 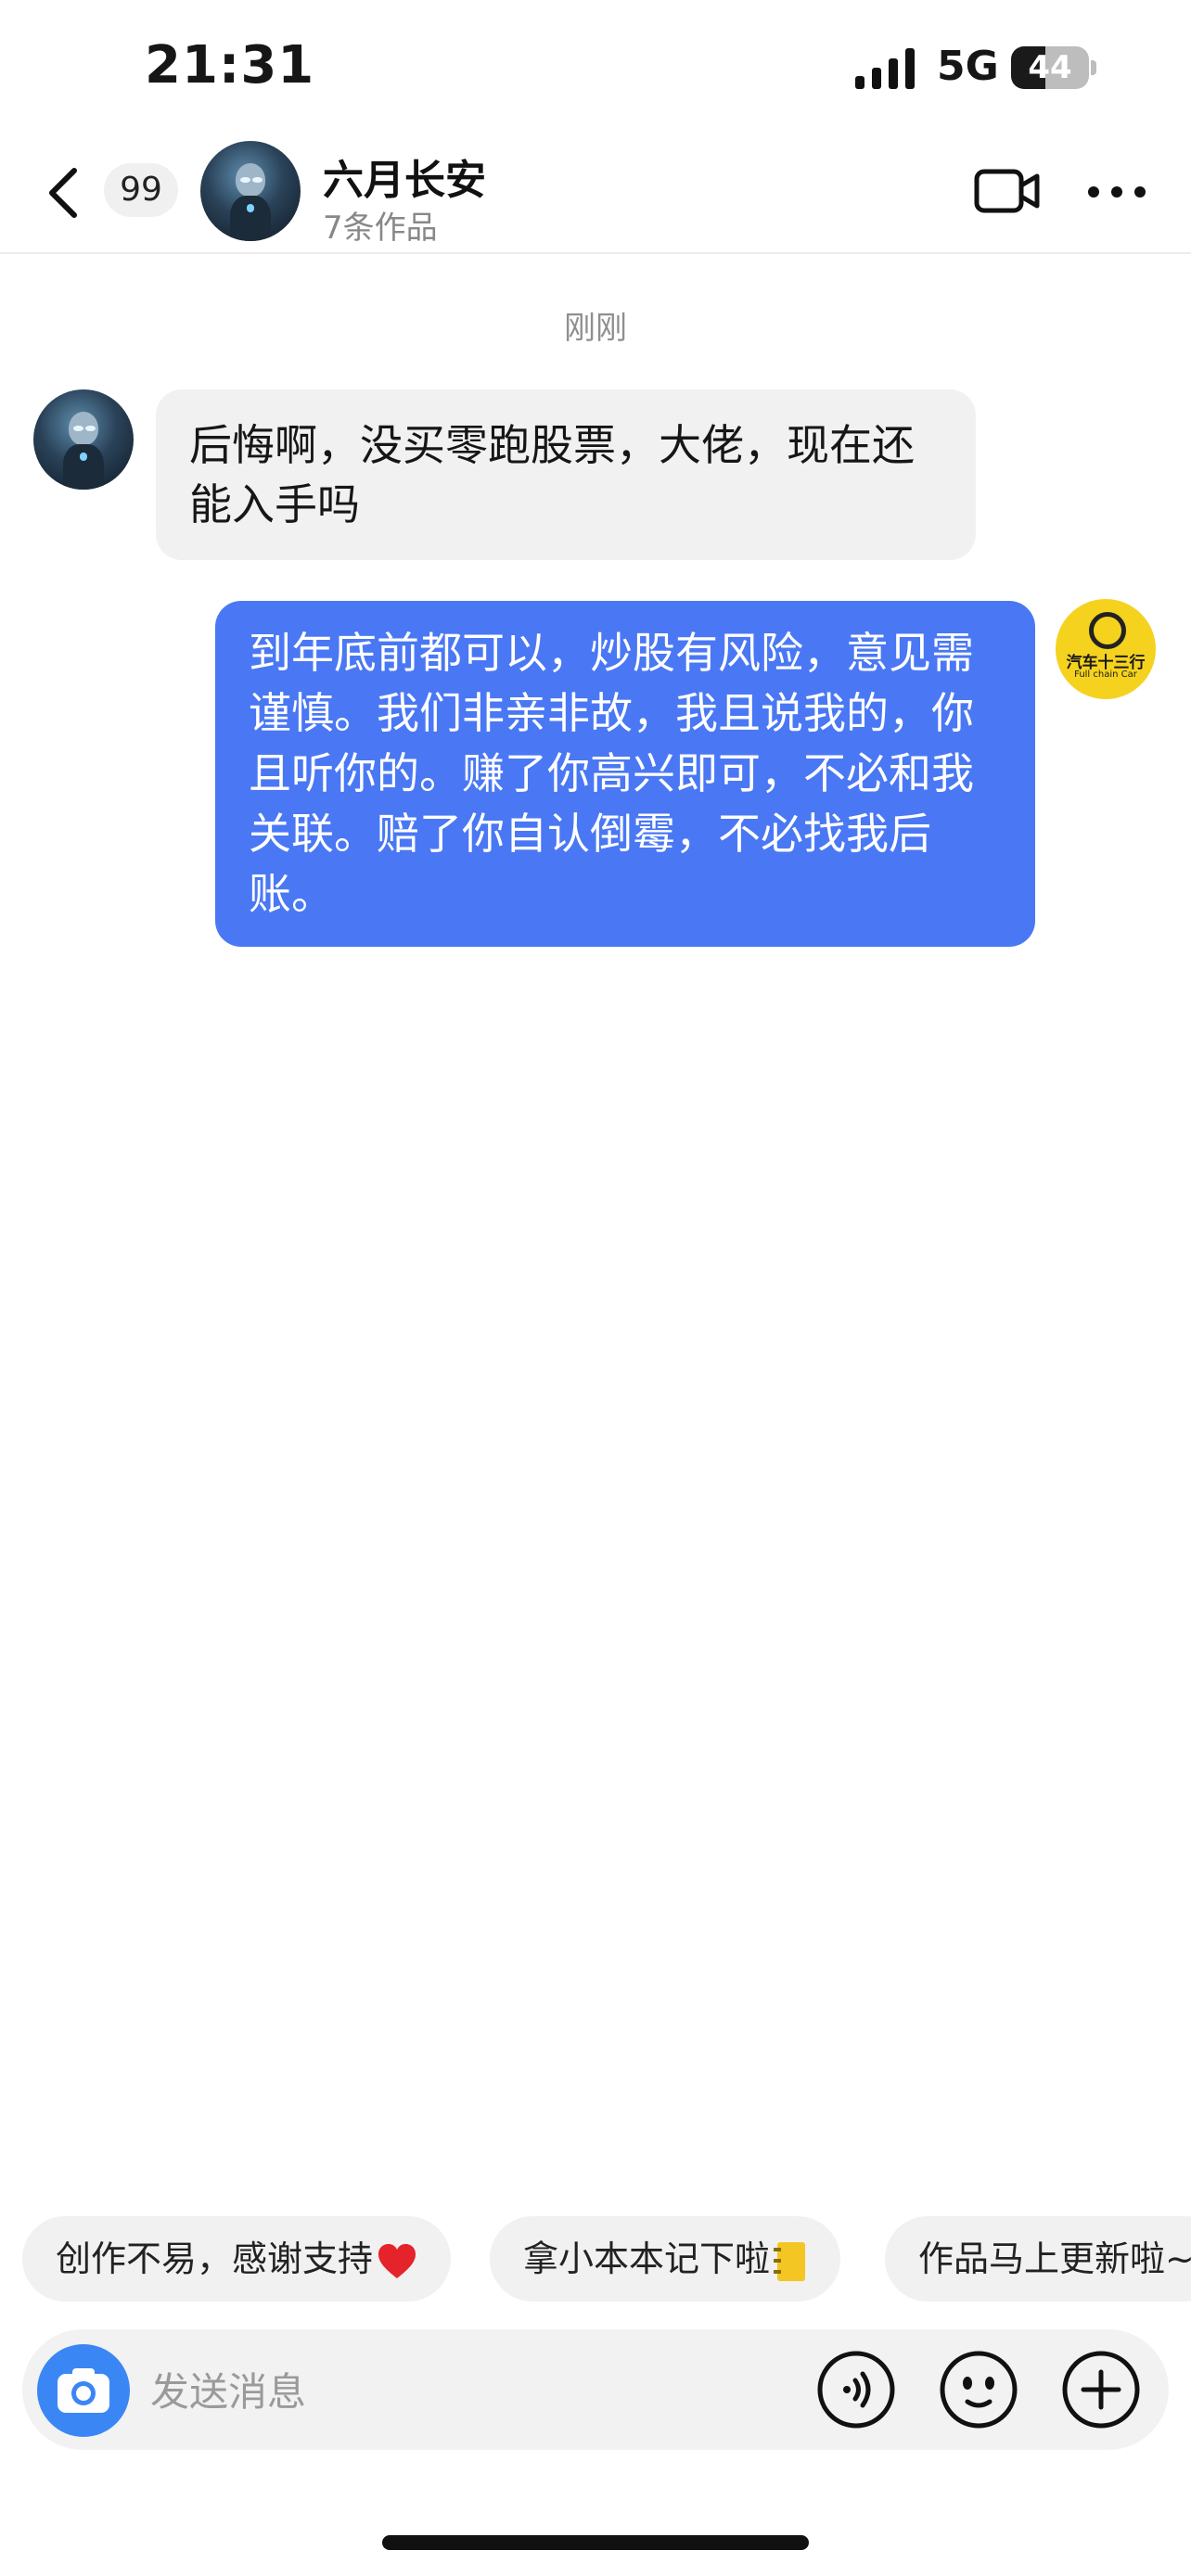 I want to click on incoming-sender-avatar, so click(x=83, y=440).